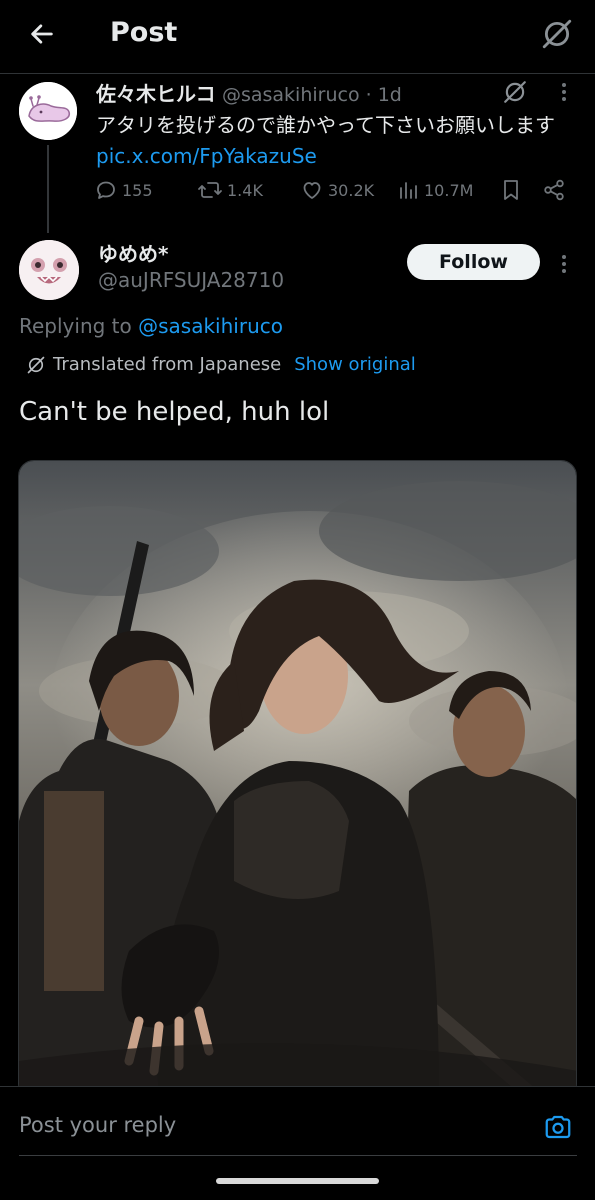 The image size is (595, 1200). What do you see at coordinates (133, 252) in the screenshot?
I see `author-name: ゆめめ*` at bounding box center [133, 252].